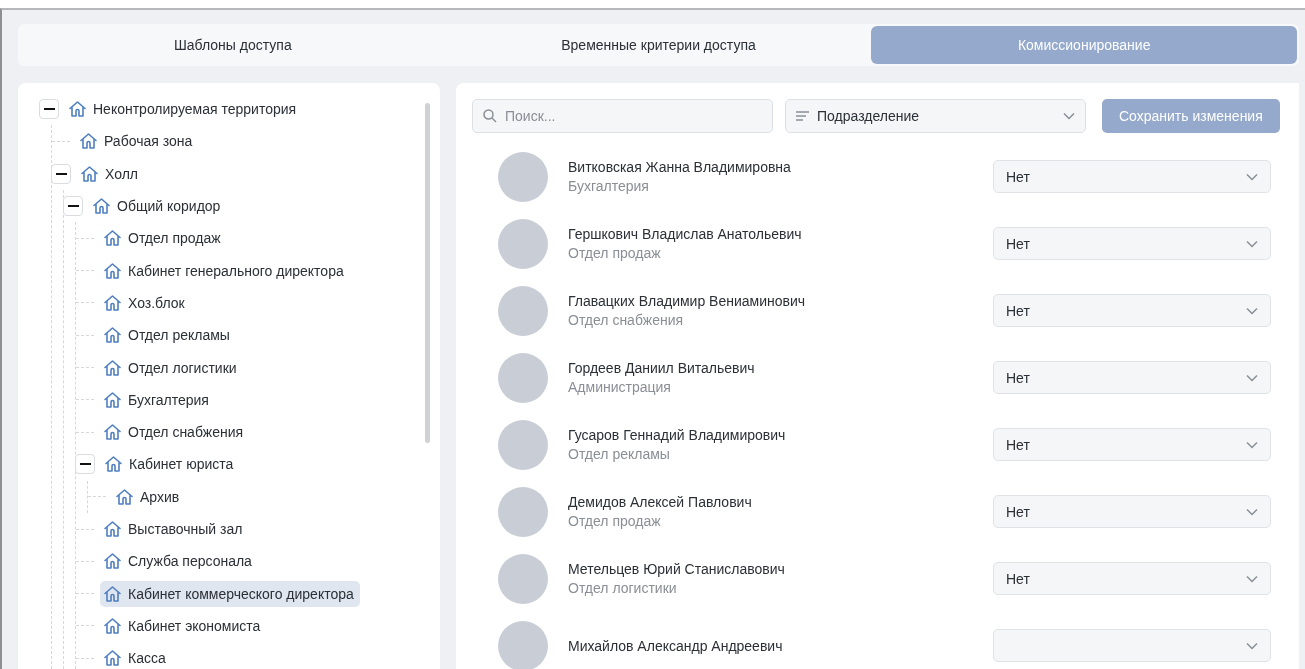 Image resolution: width=1305 pixels, height=669 pixels. What do you see at coordinates (676, 645) in the screenshot?
I see `person-name: Михайлов Александр Андреевич` at bounding box center [676, 645].